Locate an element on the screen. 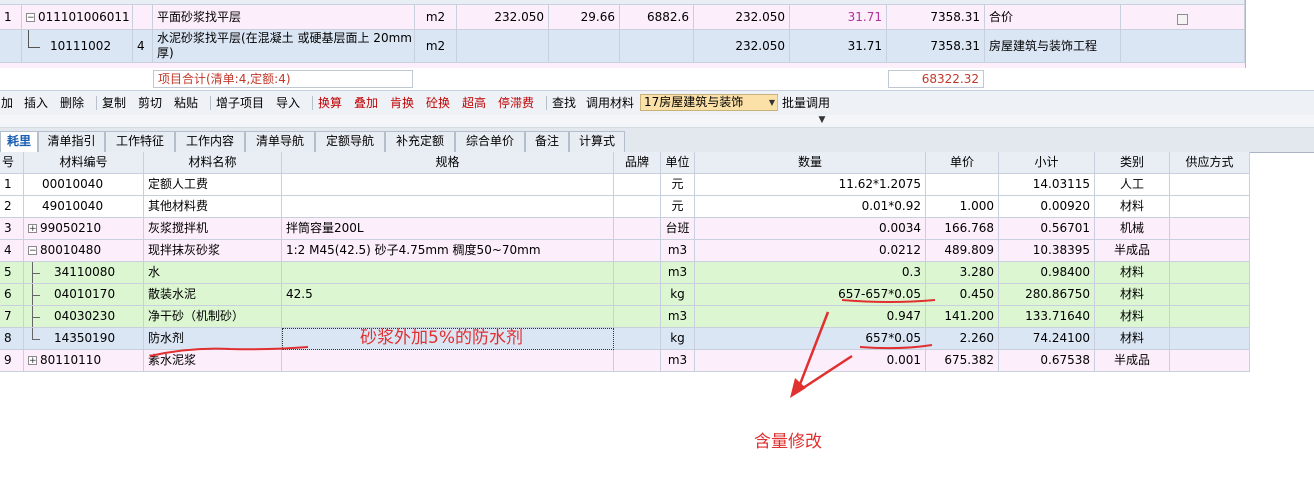  row-checkbox is located at coordinates (1182, 19).